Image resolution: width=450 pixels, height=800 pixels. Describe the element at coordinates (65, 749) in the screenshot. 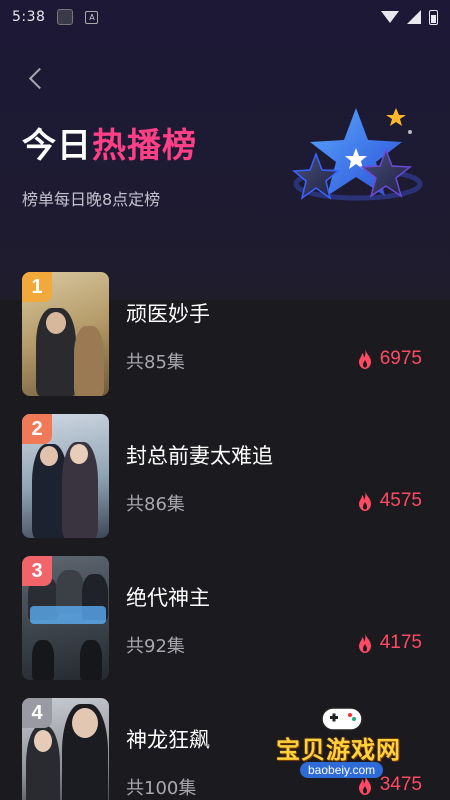

I see `drama-cover: 4` at that location.